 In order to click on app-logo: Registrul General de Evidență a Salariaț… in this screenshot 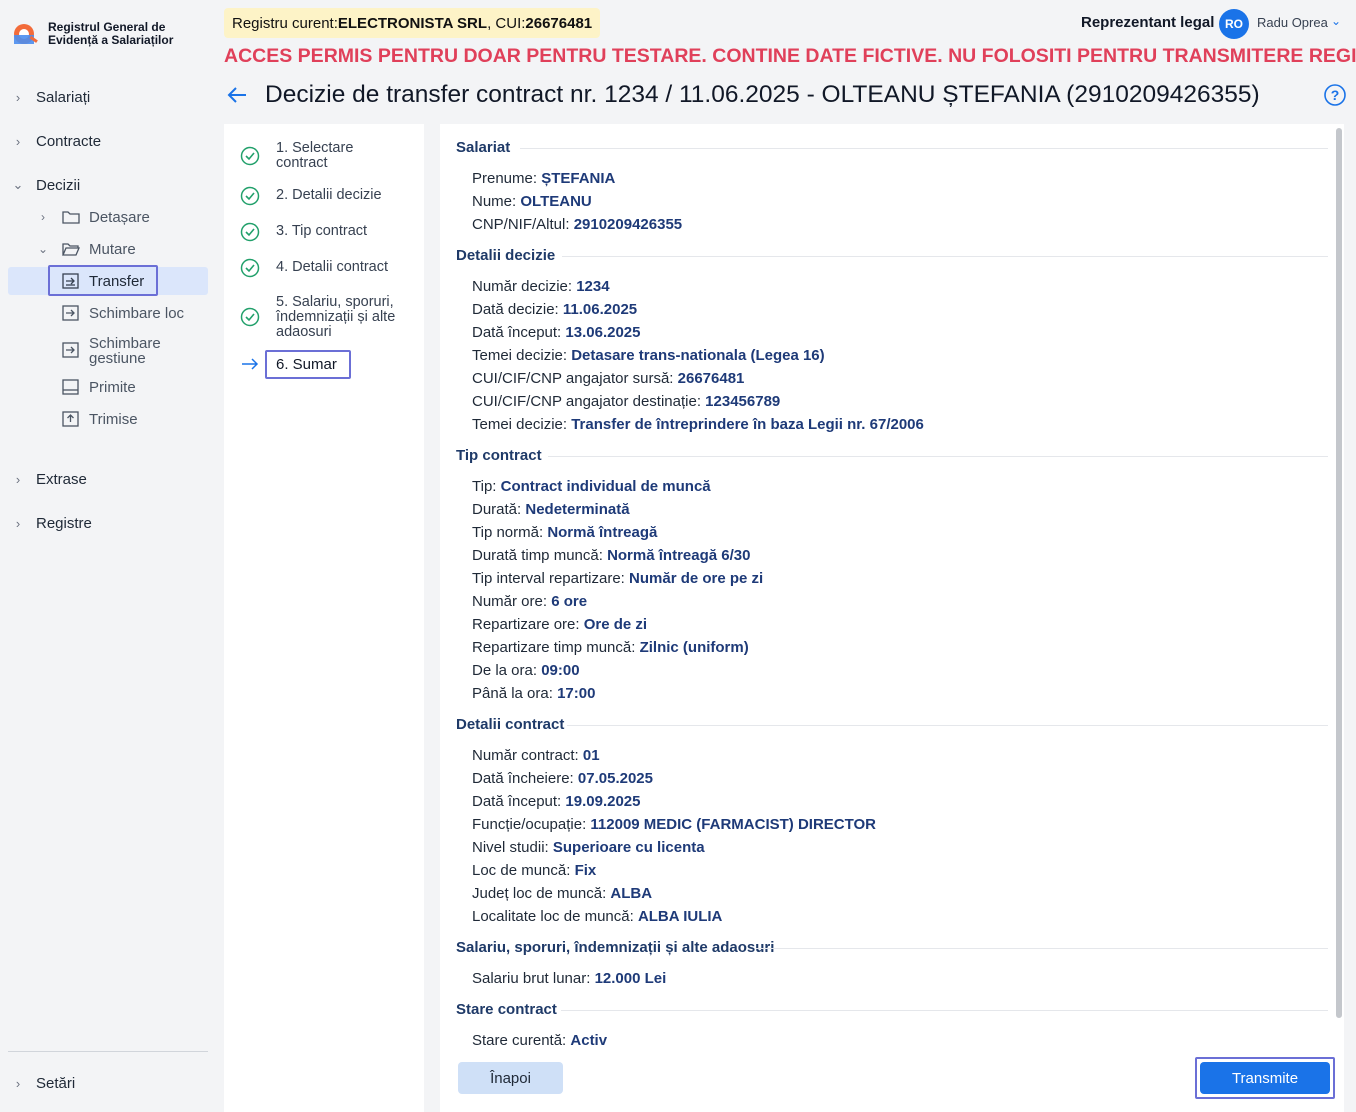, I will do `click(92, 34)`.